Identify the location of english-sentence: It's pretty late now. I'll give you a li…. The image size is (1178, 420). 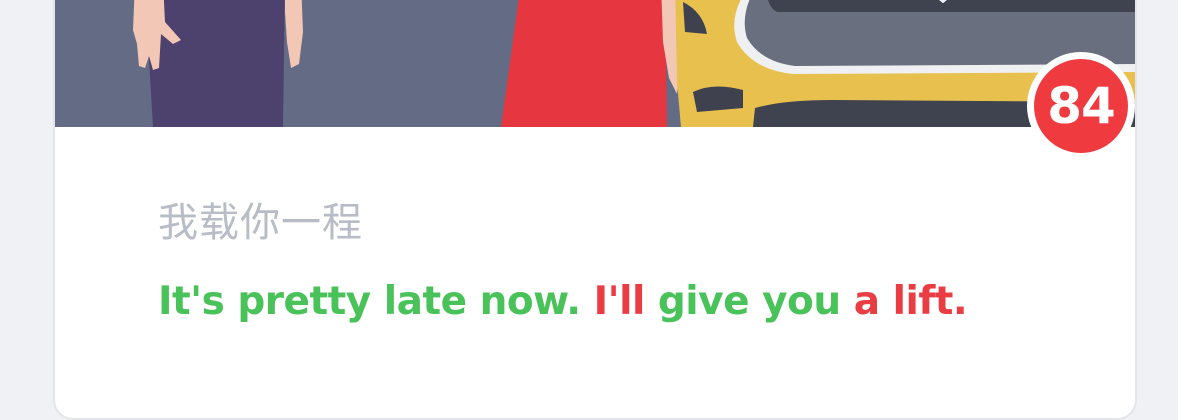
(563, 301).